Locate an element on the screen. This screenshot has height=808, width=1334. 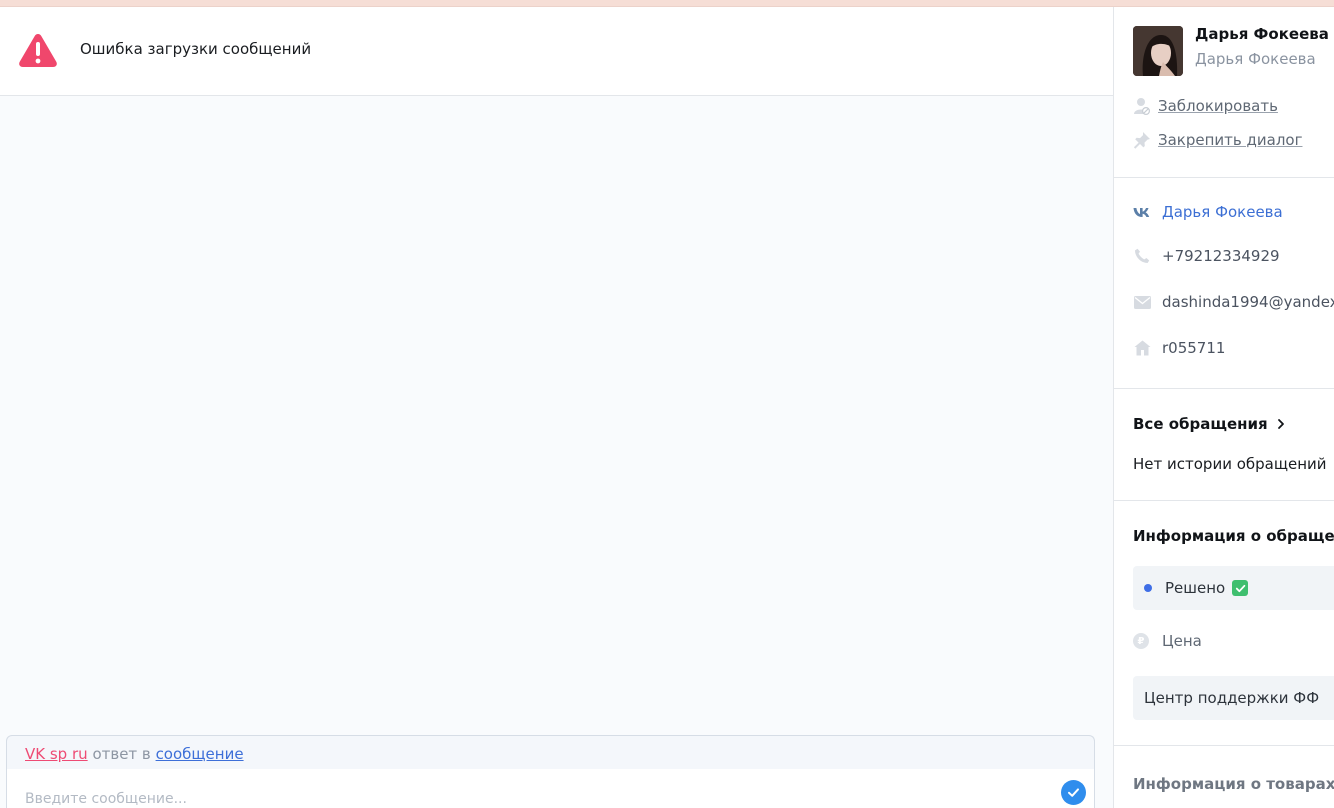
reply-target-link: сообщение is located at coordinates (200, 754).